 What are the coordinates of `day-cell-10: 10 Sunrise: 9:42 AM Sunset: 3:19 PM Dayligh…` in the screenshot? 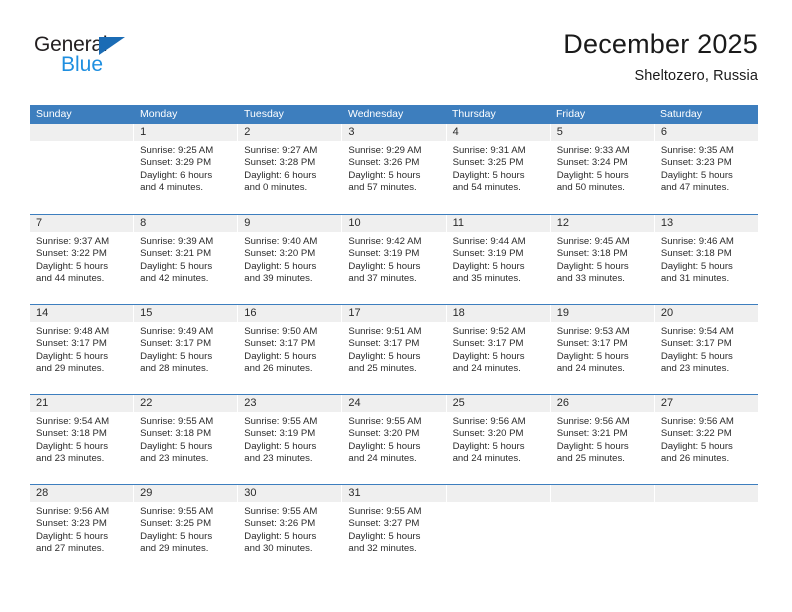 It's located at (394, 259).